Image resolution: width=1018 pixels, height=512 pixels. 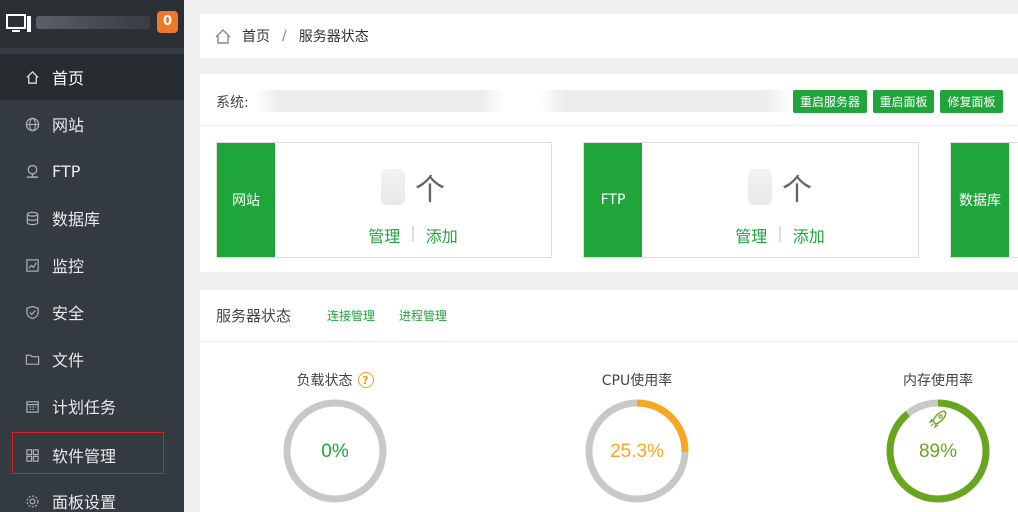 I want to click on ftp-card: FTP 个 管理 | 添加, so click(x=751, y=200).